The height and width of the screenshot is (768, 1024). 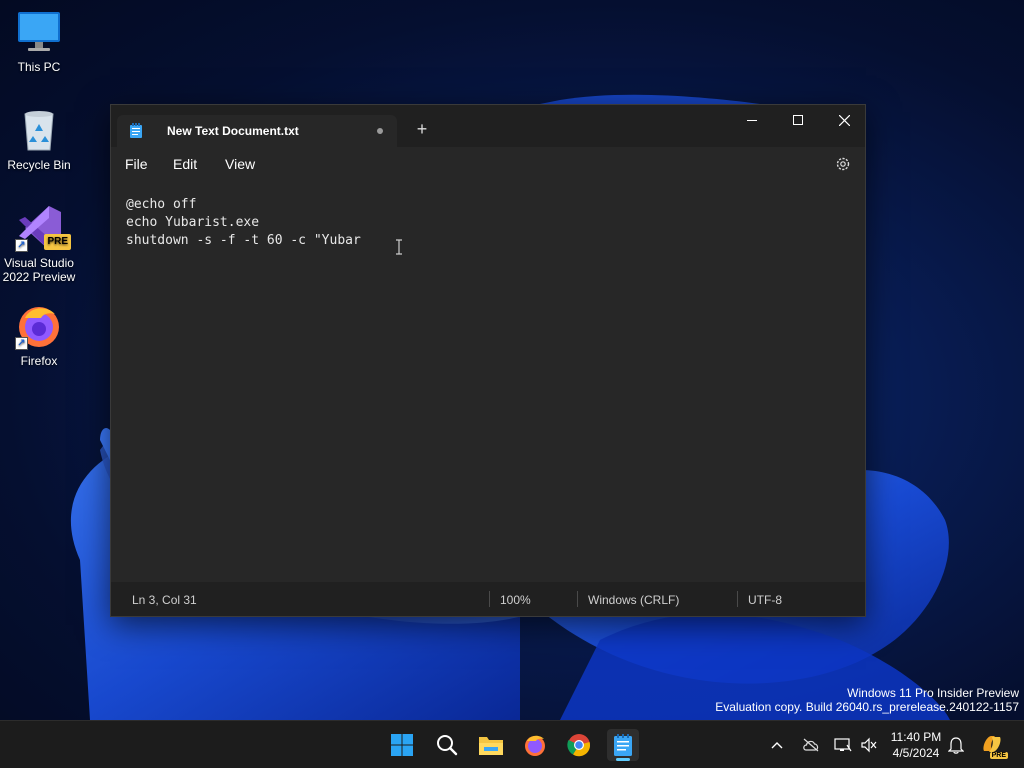 I want to click on editor-line: shutdown -s -f -t 60 -c "Yubar, so click(x=243, y=240).